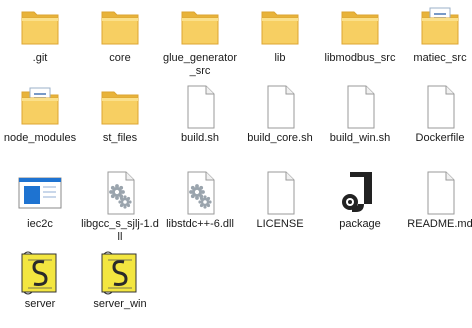 This screenshot has width=472, height=328. I want to click on file-item-label: .git, so click(40, 58).